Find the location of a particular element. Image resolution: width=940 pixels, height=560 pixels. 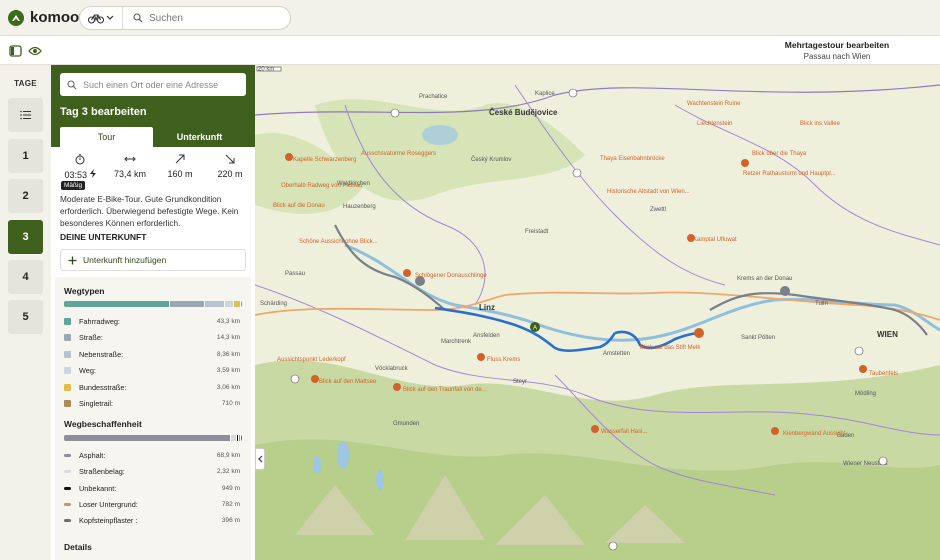

town-label: Vöcklabruck is located at coordinates (392, 369).